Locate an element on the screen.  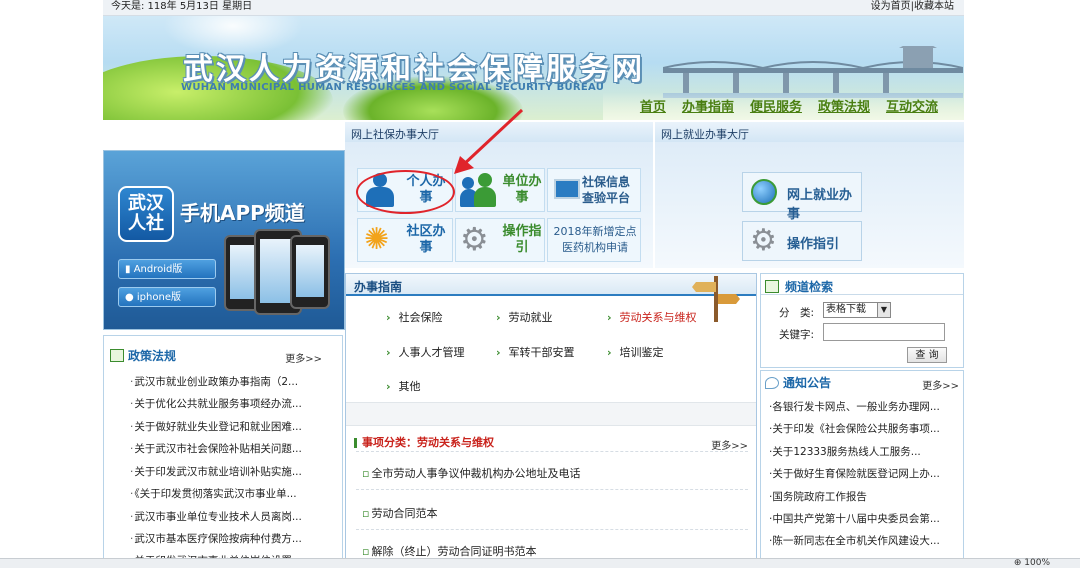
employment-hall: 网上就业办事大厅 网上就业办事 ⚙ 操作指引 is located at coordinates (809, 195).